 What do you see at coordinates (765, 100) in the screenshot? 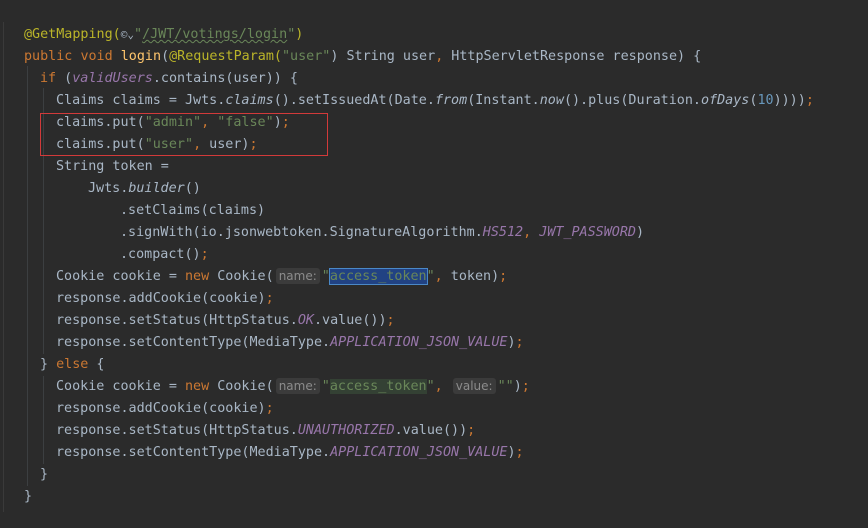
I see `number-literal: 10` at bounding box center [765, 100].